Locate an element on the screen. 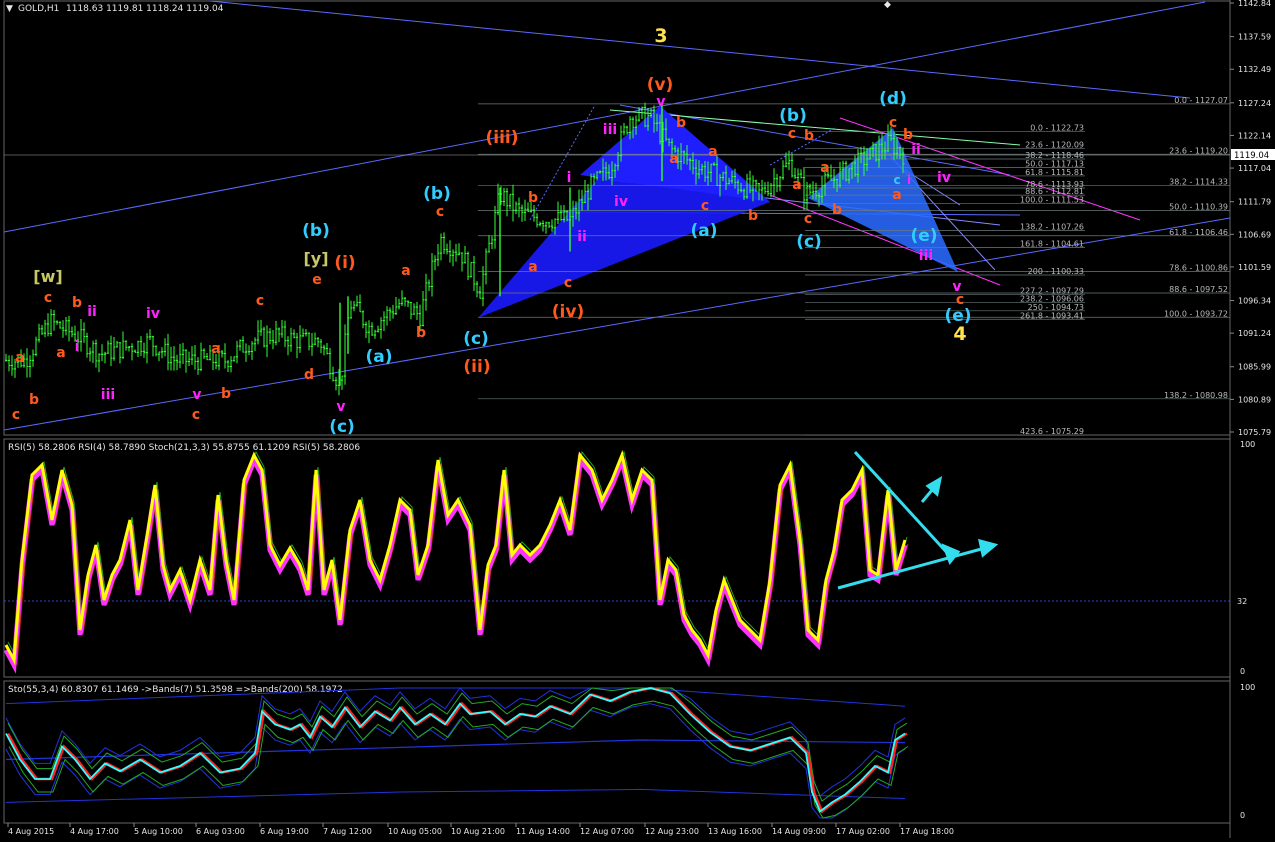 This screenshot has width=1275, height=842. fib-inner-label: 138.2 - 1107.26 is located at coordinates (1052, 227).